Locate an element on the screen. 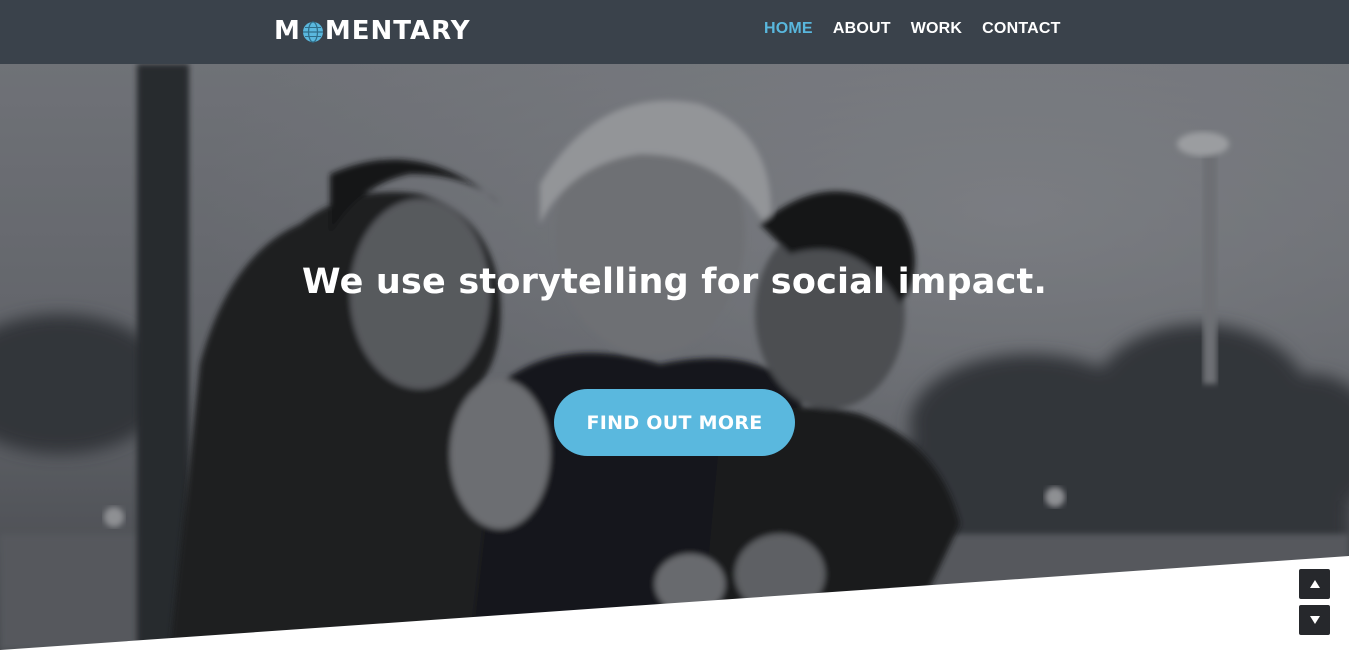  arrow-up-icon is located at coordinates (1314, 584).